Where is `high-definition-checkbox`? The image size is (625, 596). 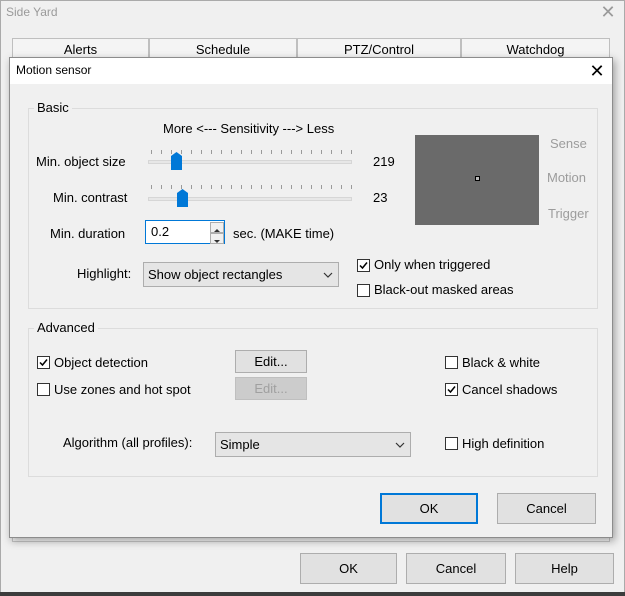
high-definition-checkbox is located at coordinates (451, 443).